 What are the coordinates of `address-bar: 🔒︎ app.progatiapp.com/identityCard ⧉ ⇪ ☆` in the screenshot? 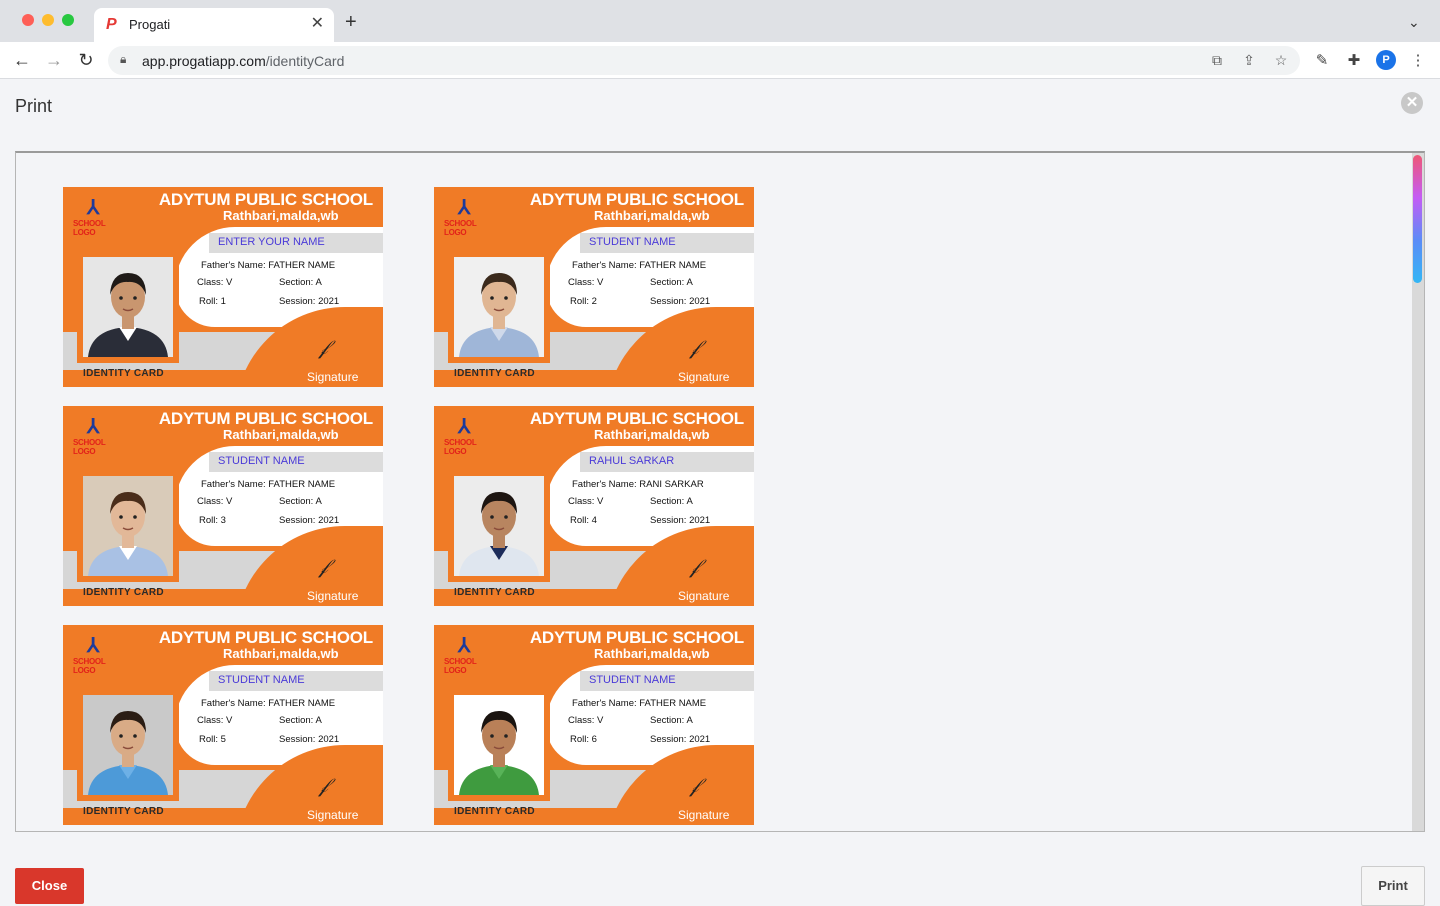 It's located at (704, 60).